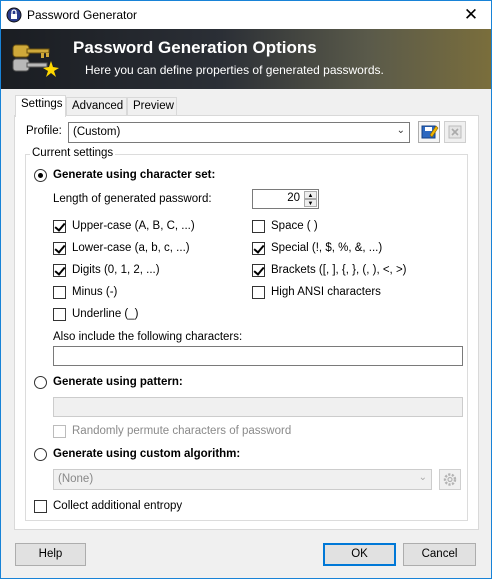 Image resolution: width=492 pixels, height=579 pixels. What do you see at coordinates (40, 106) in the screenshot?
I see `tab-settings: Settings` at bounding box center [40, 106].